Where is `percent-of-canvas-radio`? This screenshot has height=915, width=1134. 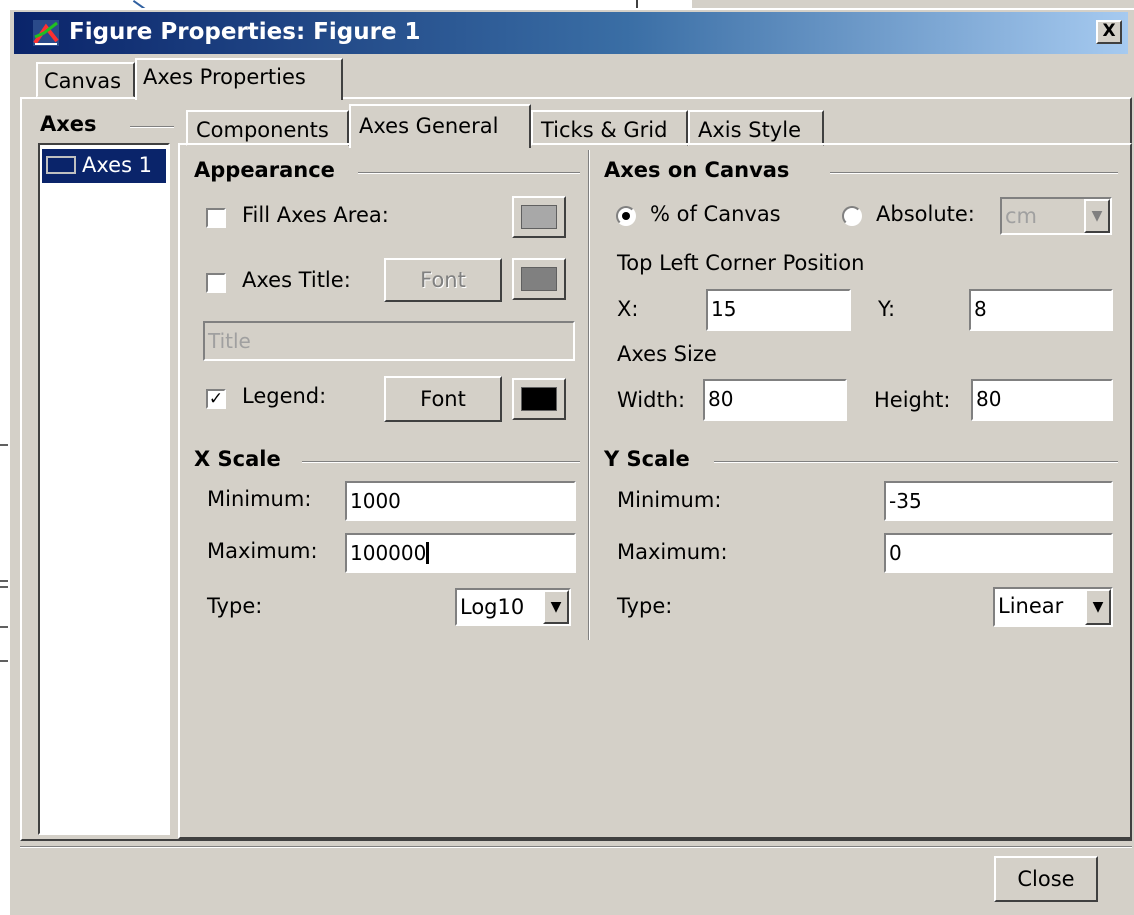
percent-of-canvas-radio is located at coordinates (626, 216).